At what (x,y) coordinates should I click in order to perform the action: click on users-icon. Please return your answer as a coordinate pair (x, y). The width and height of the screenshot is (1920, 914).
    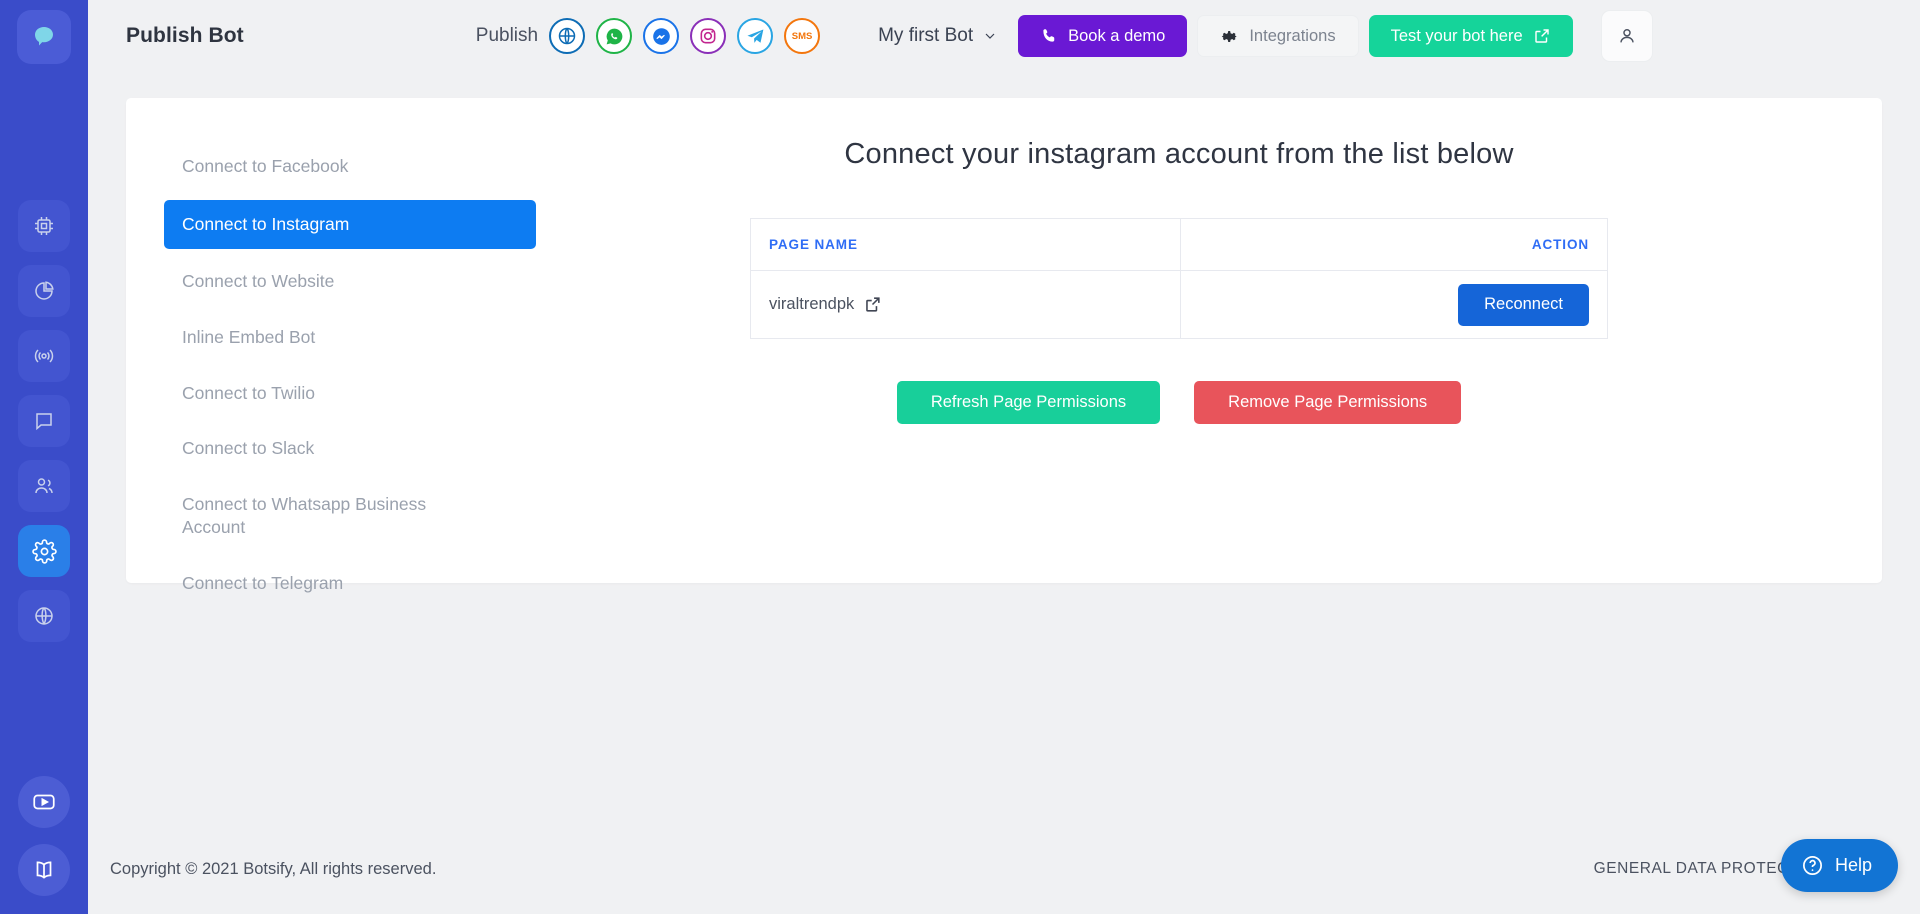
    Looking at the image, I should click on (44, 486).